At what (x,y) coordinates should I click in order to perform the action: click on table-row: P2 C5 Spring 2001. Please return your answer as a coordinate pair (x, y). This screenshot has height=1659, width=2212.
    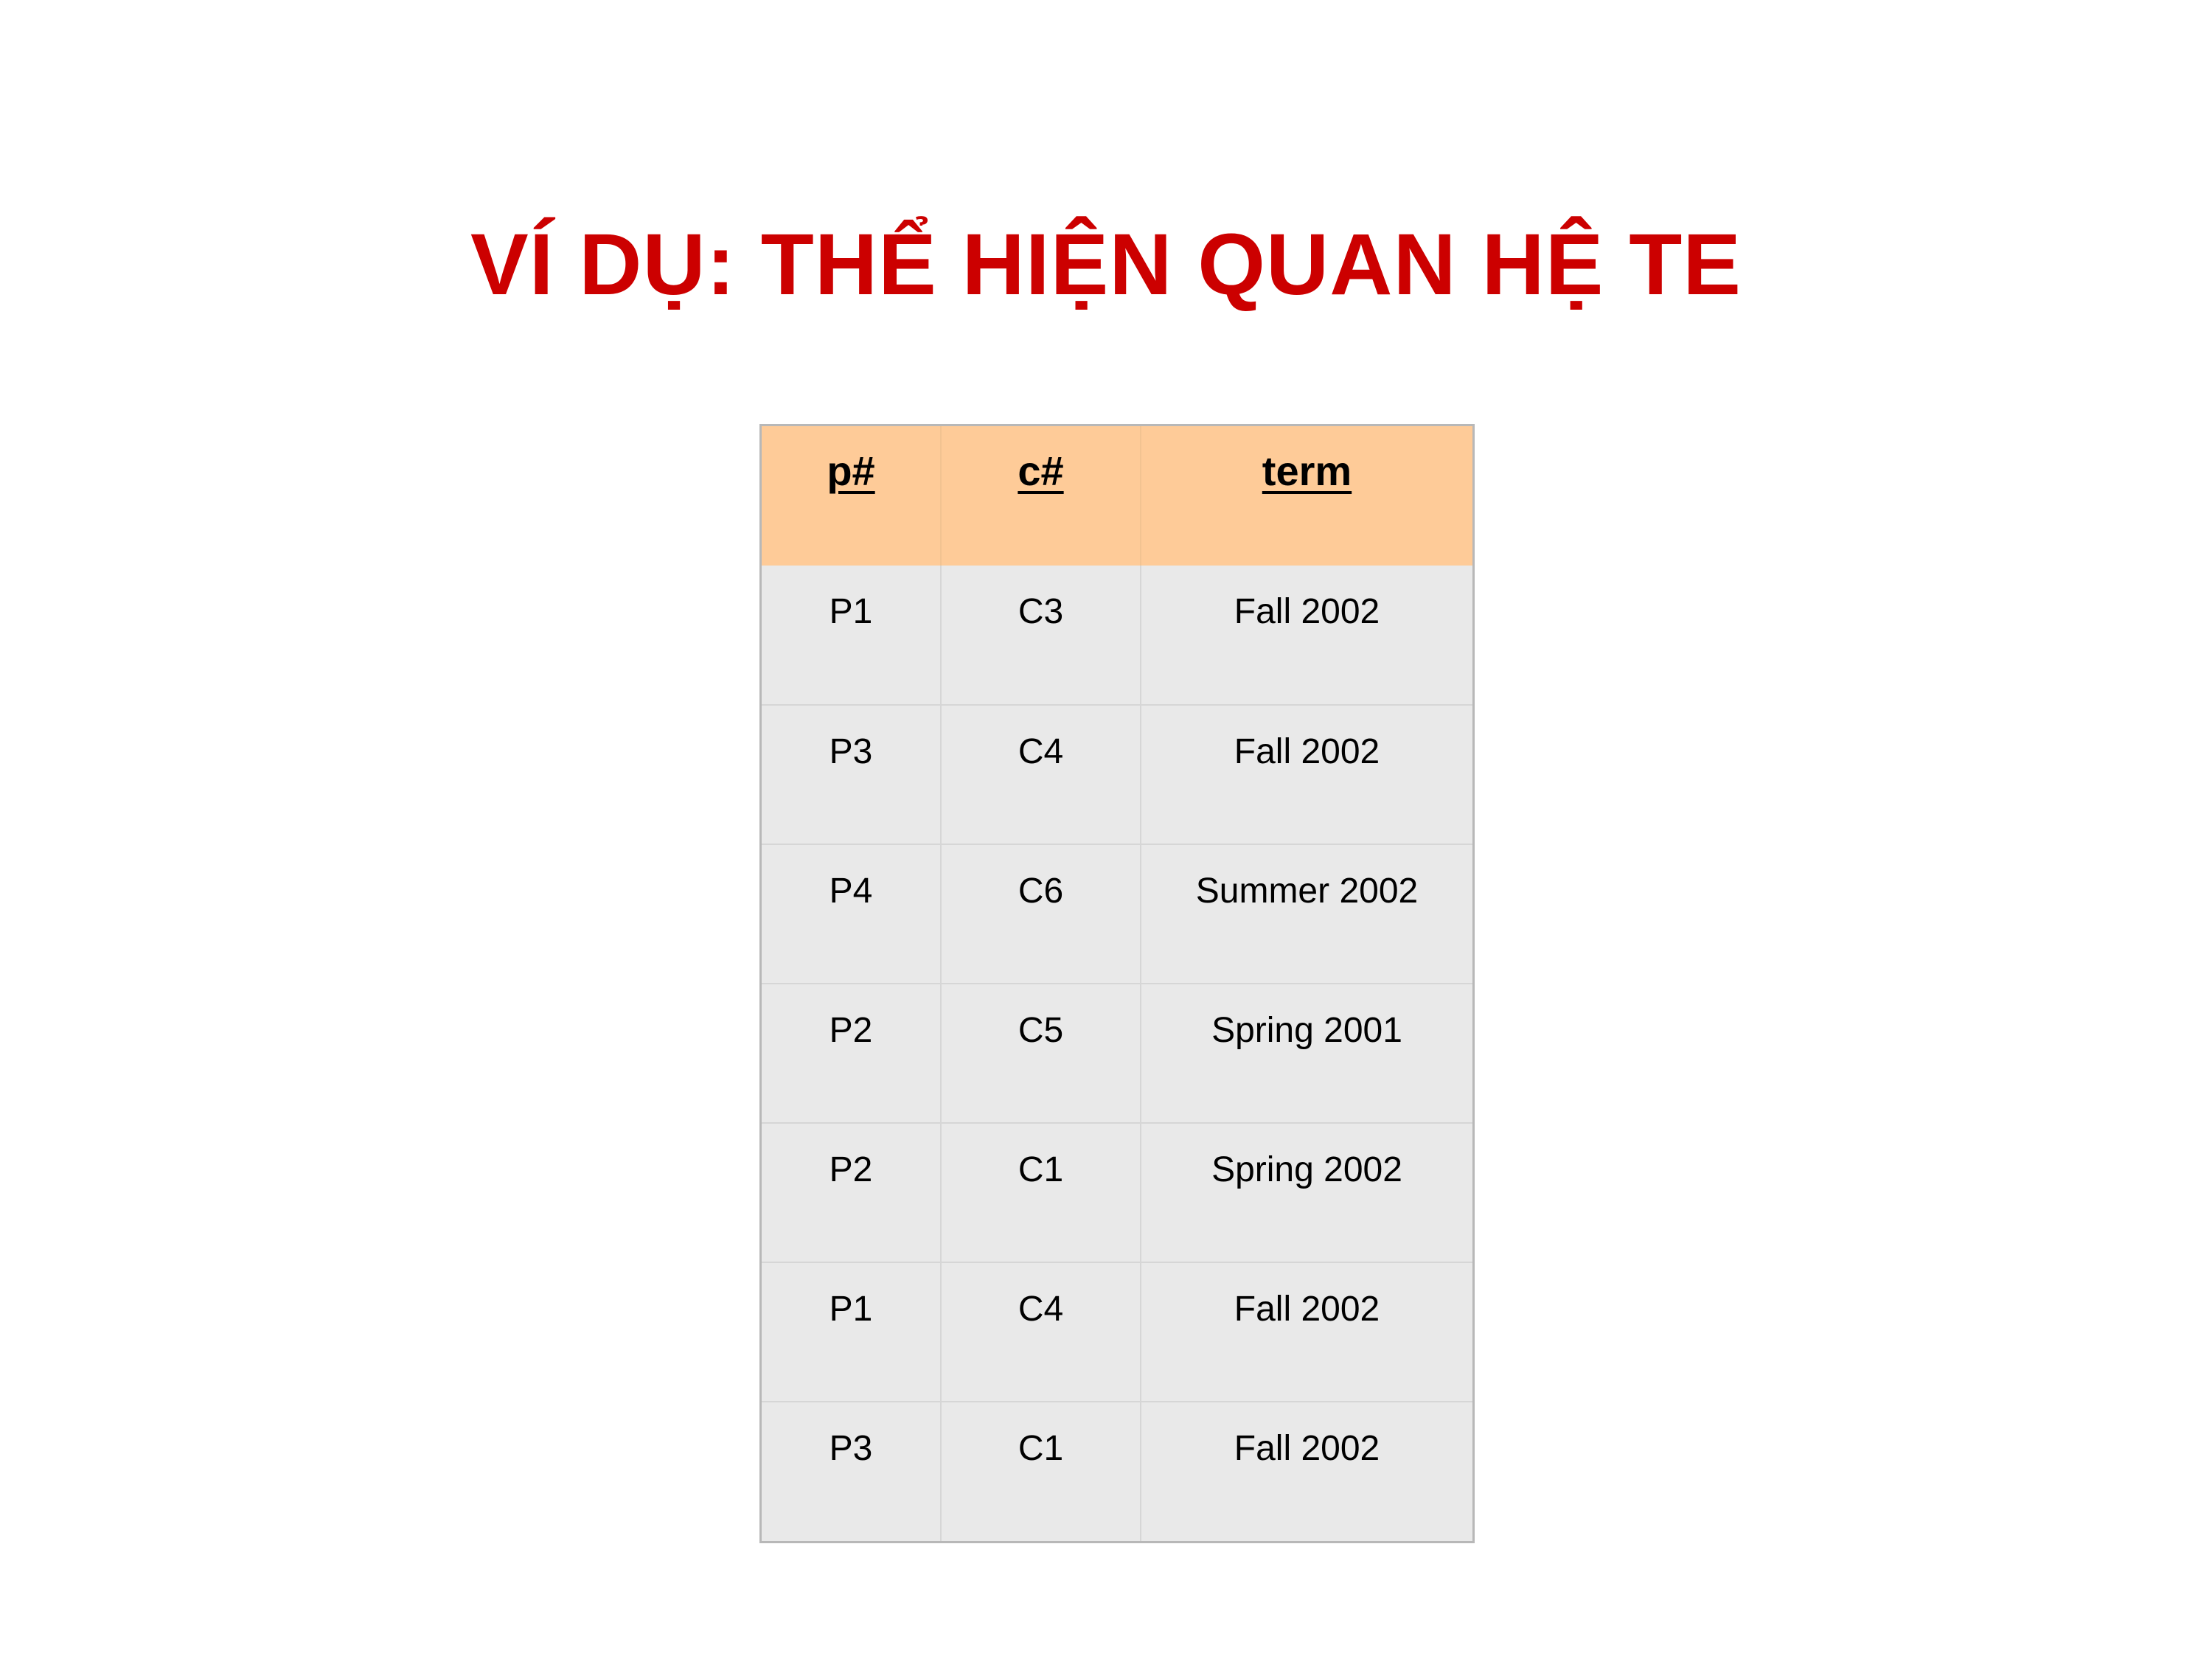
    Looking at the image, I should click on (1117, 1053).